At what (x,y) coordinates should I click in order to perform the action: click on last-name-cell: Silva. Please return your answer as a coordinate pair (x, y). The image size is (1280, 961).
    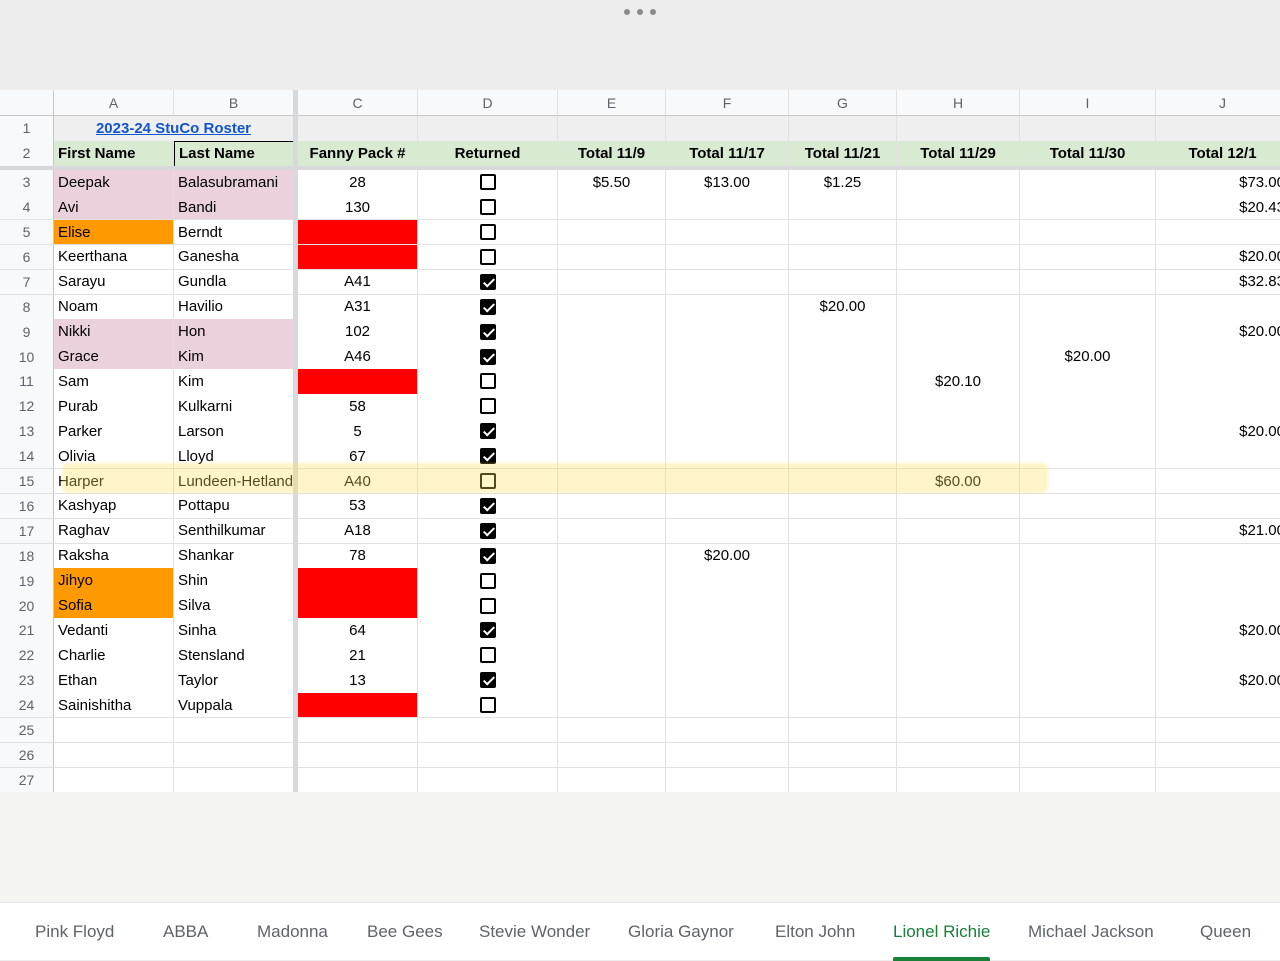
    Looking at the image, I should click on (234, 606).